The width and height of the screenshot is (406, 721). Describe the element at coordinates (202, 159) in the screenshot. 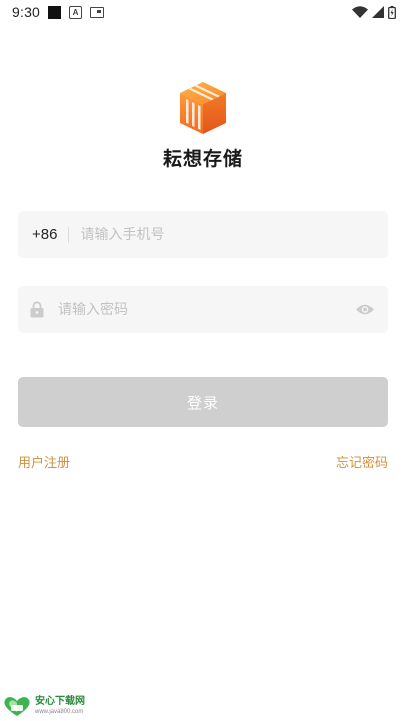

I see `app-name: 耘想存储` at that location.